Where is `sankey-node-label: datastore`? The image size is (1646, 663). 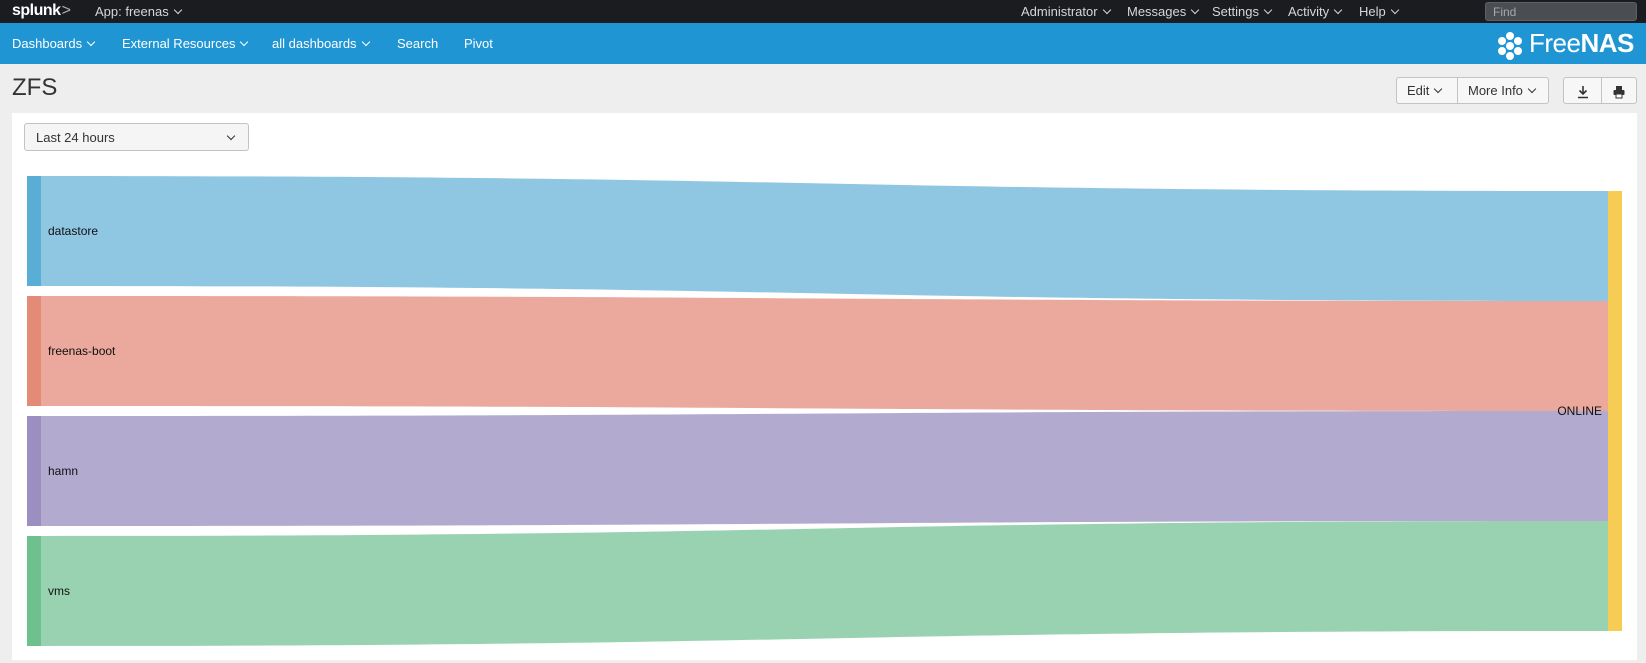 sankey-node-label: datastore is located at coordinates (73, 231).